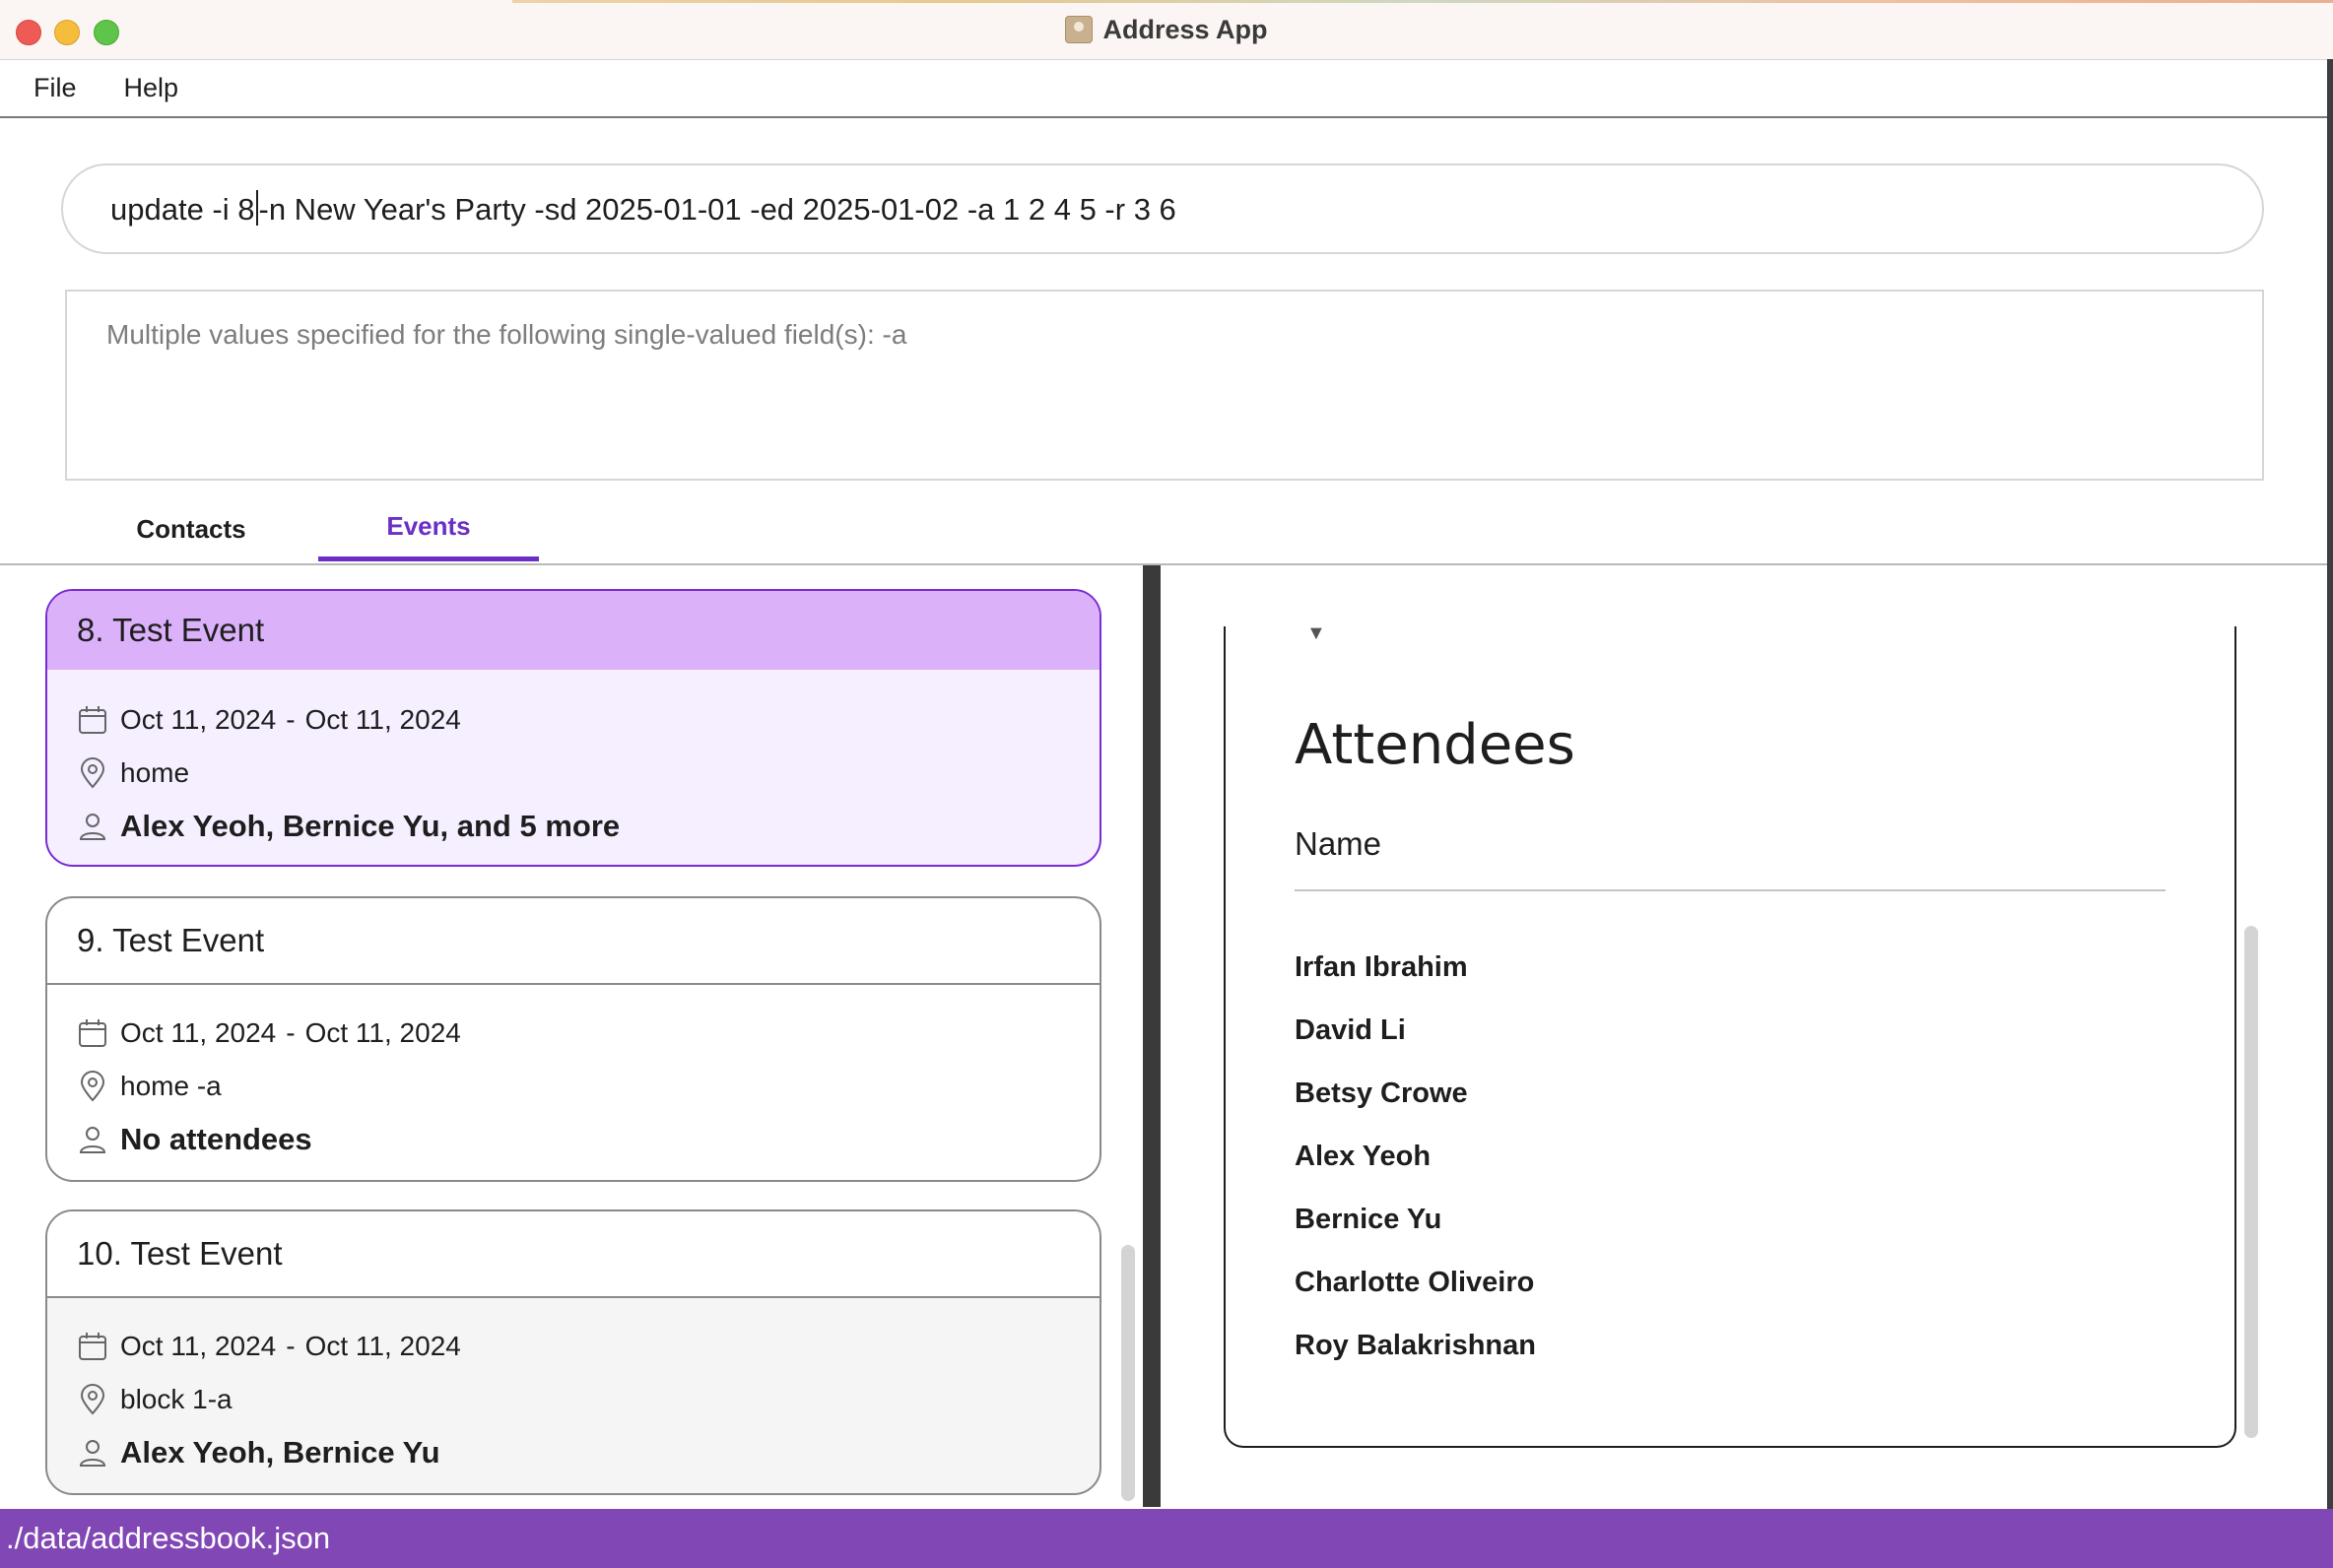  What do you see at coordinates (1730, 890) in the screenshot?
I see `attendees-header-divider` at bounding box center [1730, 890].